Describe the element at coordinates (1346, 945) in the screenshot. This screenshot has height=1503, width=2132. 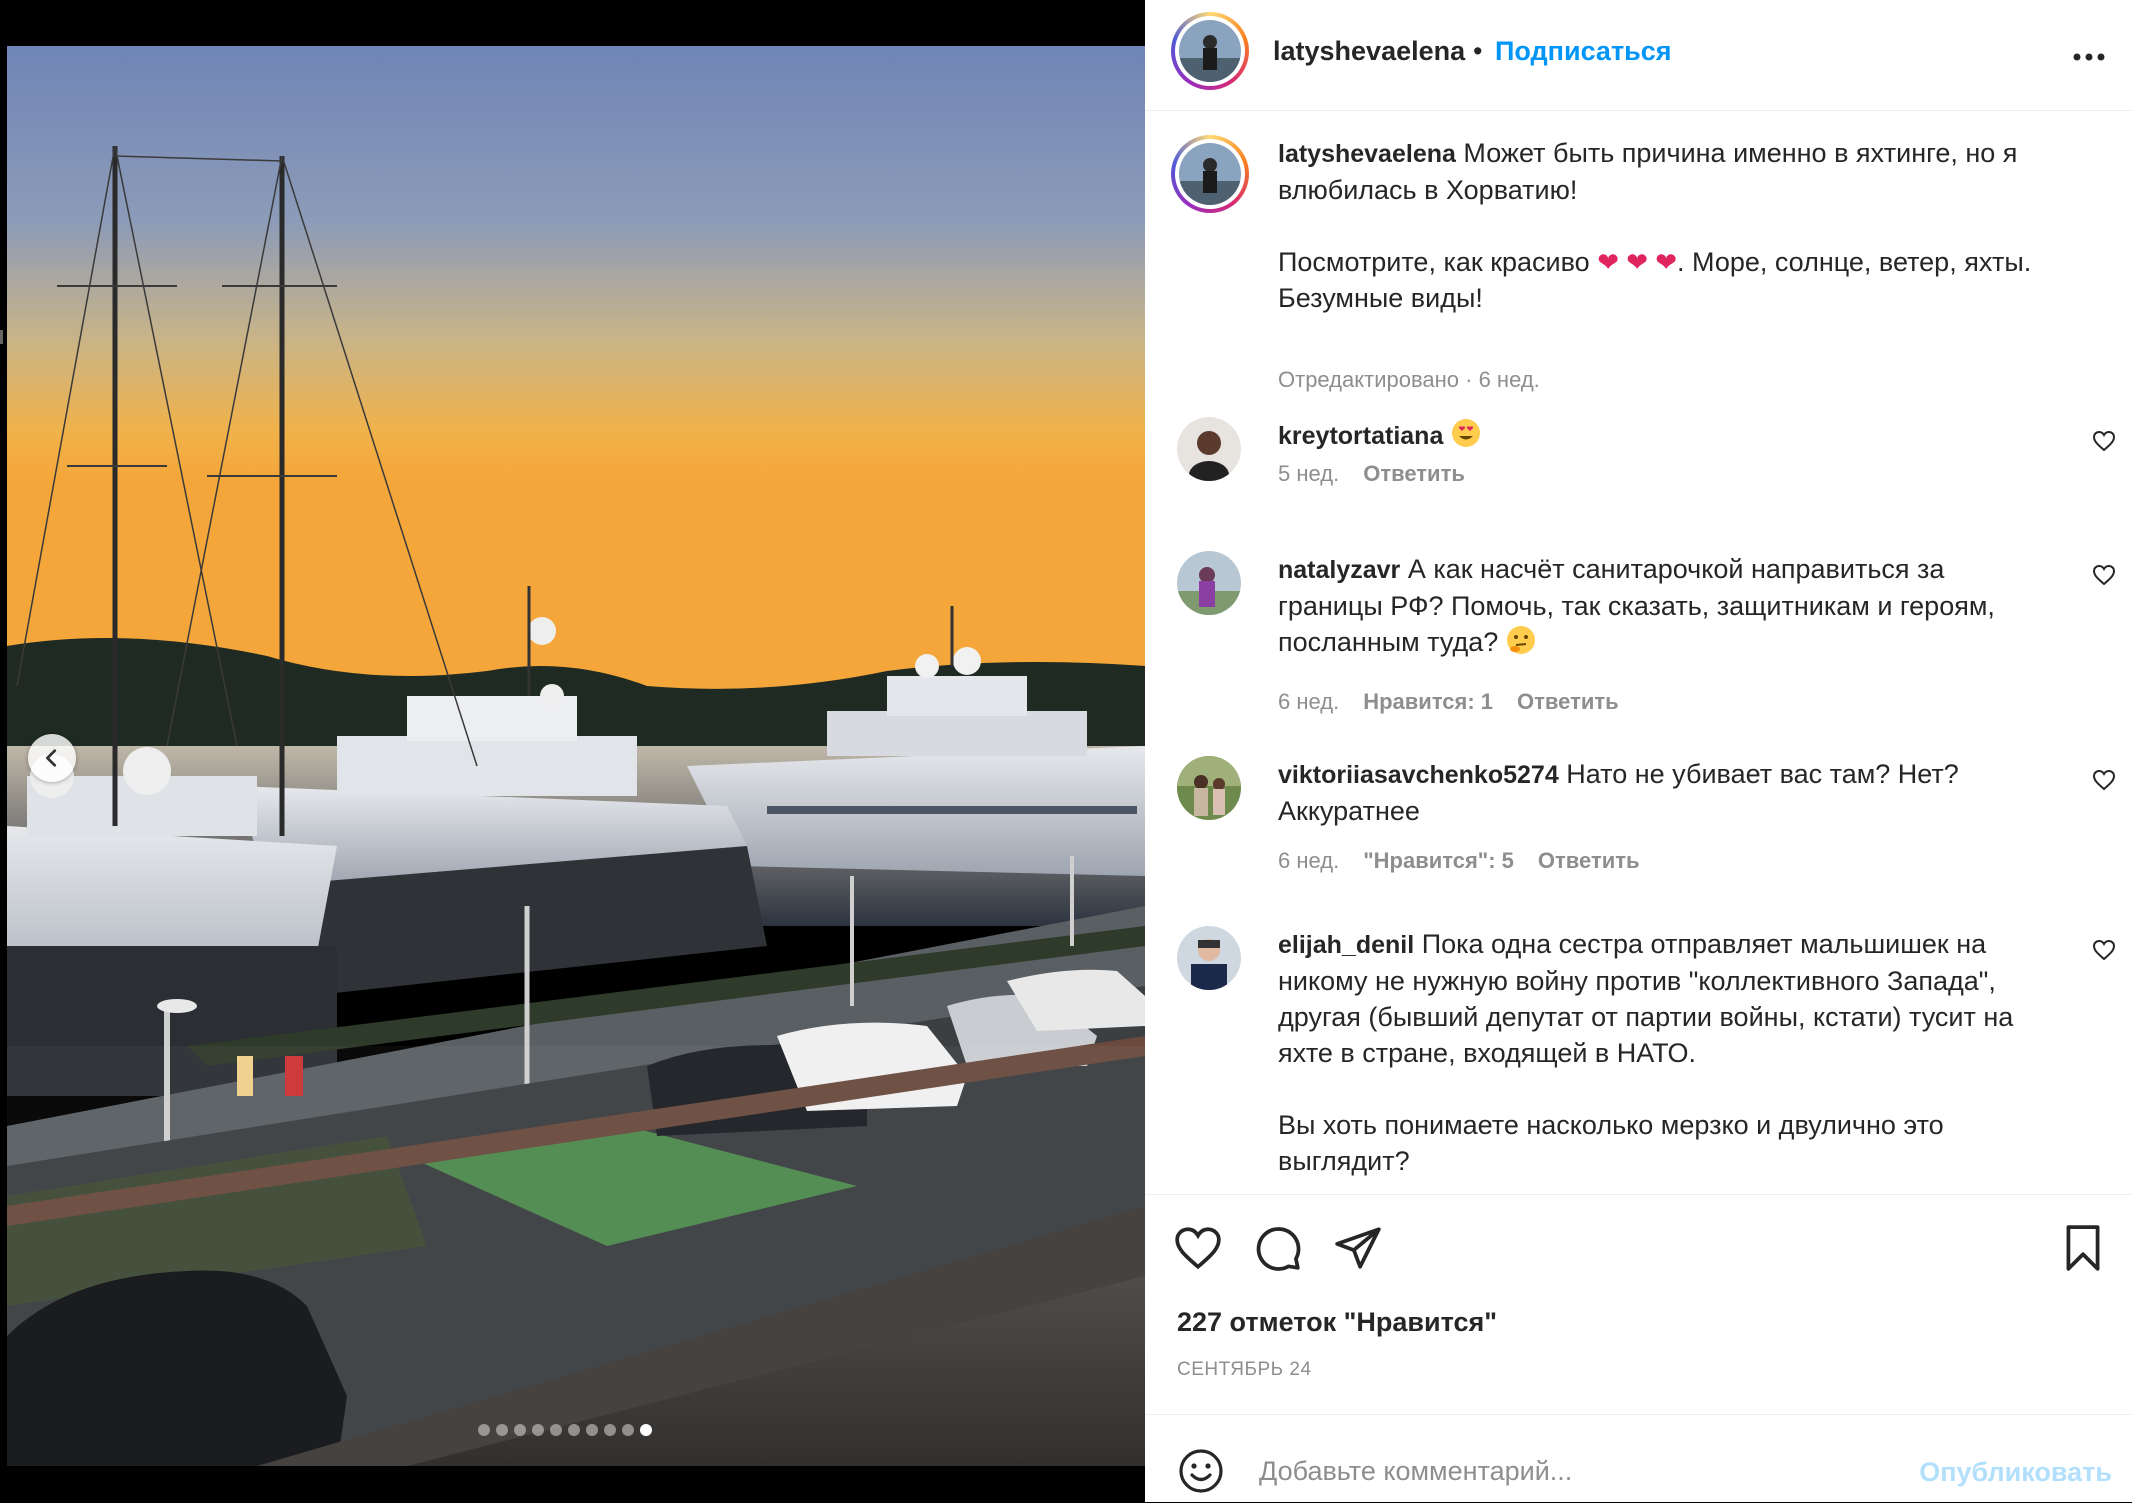
I see `comment-username: elijah_denil` at that location.